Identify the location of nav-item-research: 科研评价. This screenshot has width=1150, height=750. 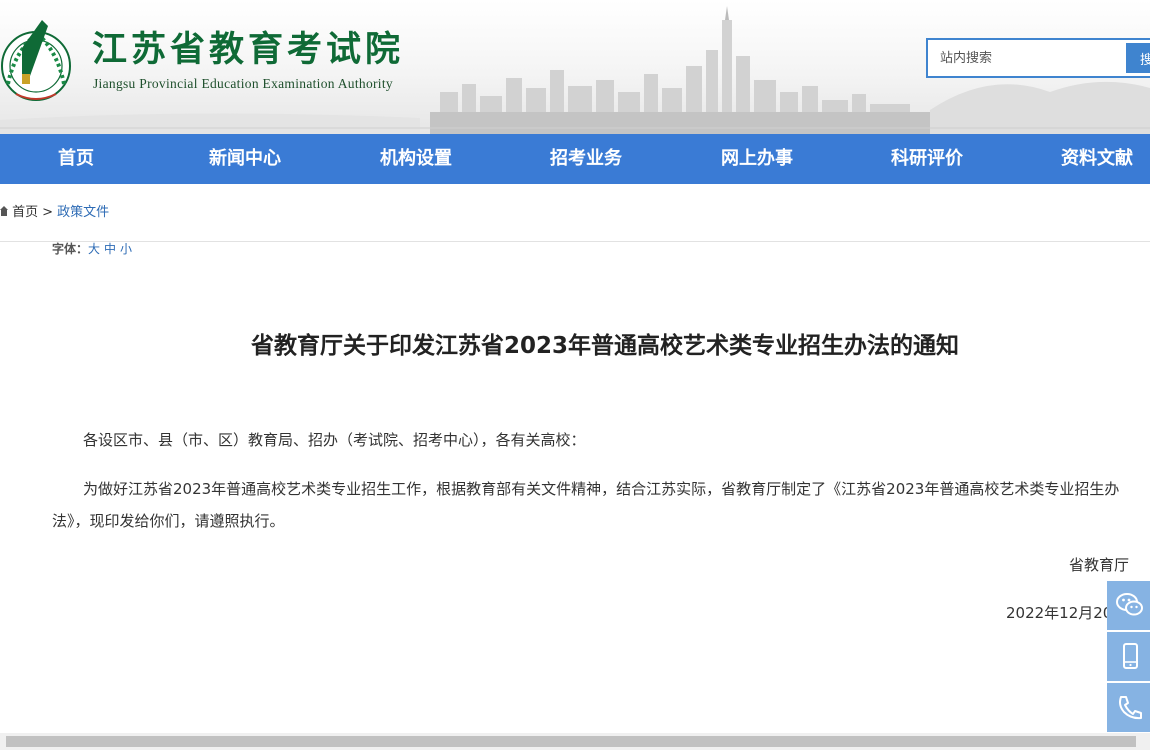
(927, 159).